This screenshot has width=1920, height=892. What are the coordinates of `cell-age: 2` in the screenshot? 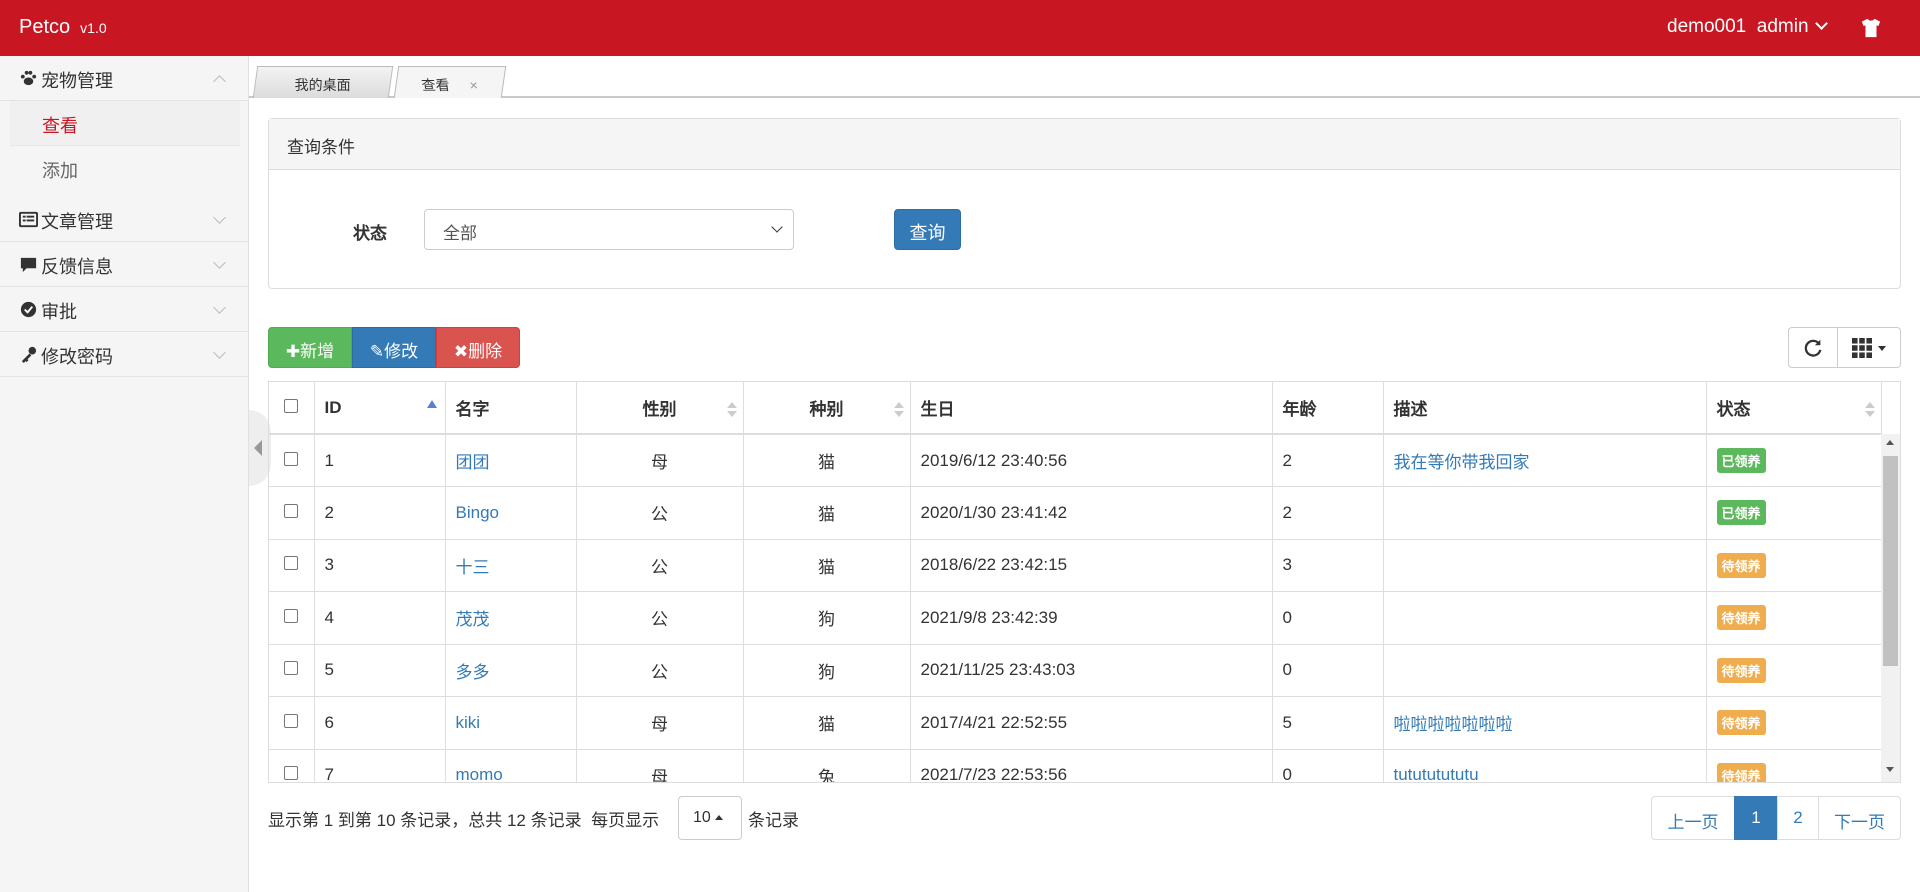 It's located at (1328, 513).